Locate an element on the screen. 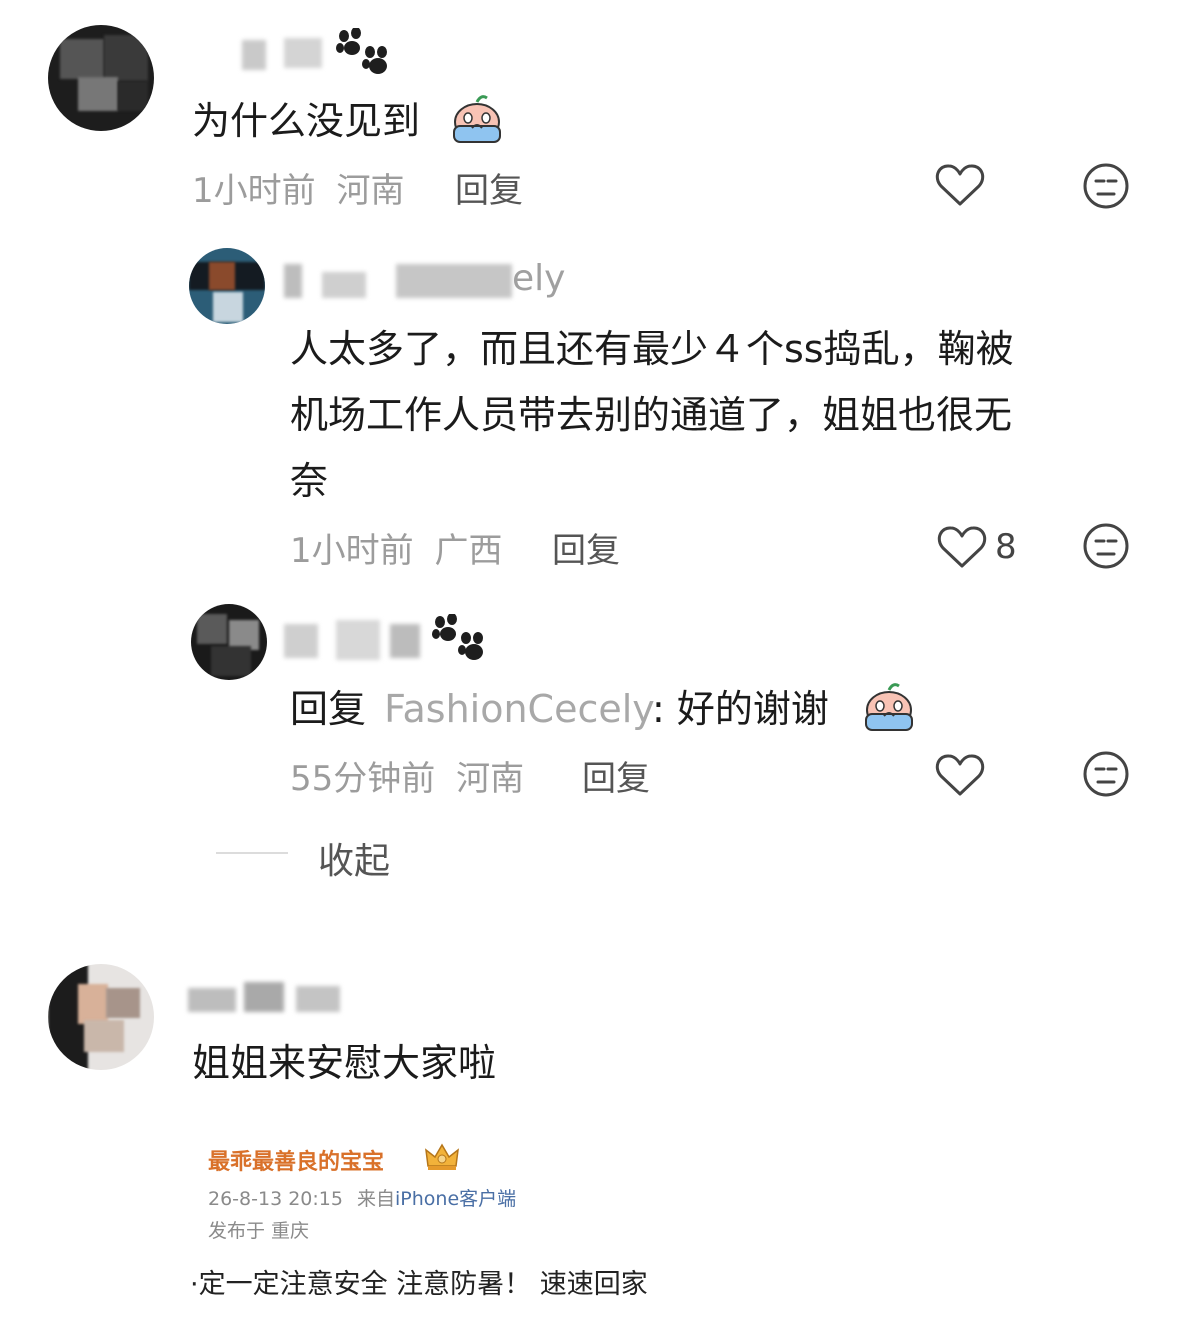  comment-meta: 1小时前 河南 is located at coordinates (298, 187).